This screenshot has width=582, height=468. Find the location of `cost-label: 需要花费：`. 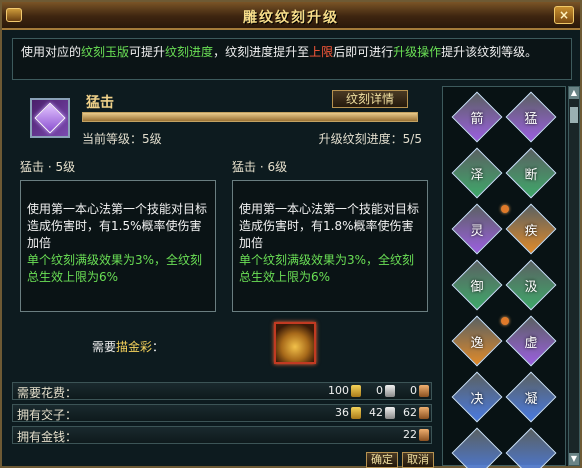

cost-label: 需要花费： is located at coordinates (47, 393).